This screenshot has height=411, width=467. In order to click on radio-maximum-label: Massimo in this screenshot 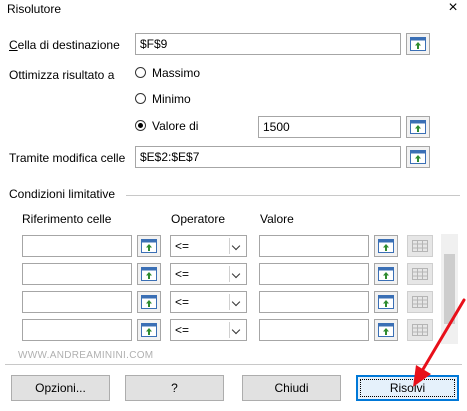, I will do `click(176, 73)`.